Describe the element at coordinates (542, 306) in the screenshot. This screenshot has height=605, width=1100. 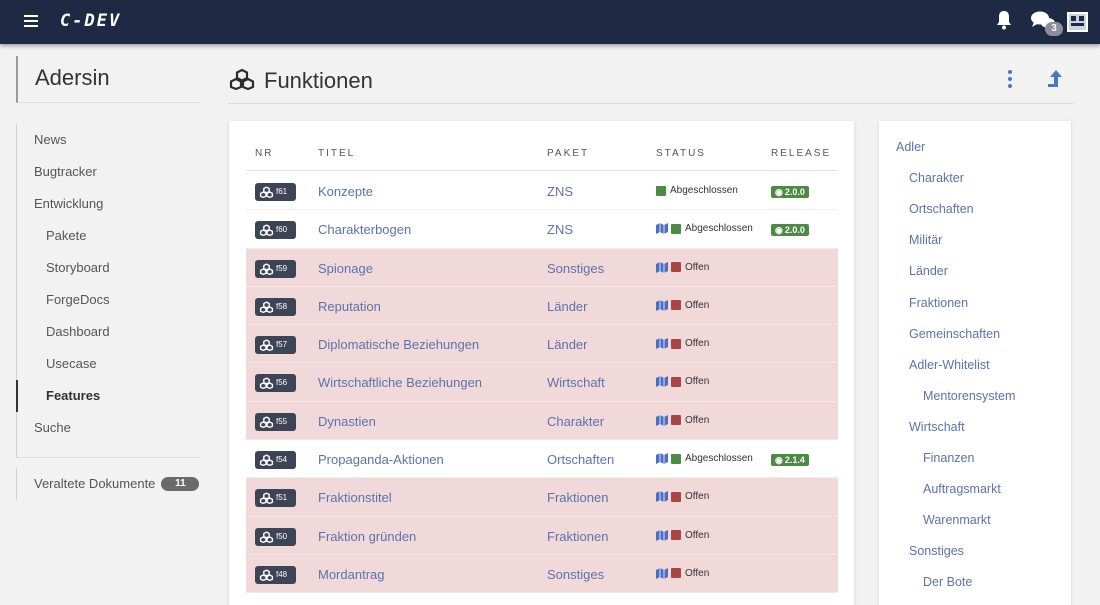
I see `table-row: f58 Reputation Länder Offen` at that location.